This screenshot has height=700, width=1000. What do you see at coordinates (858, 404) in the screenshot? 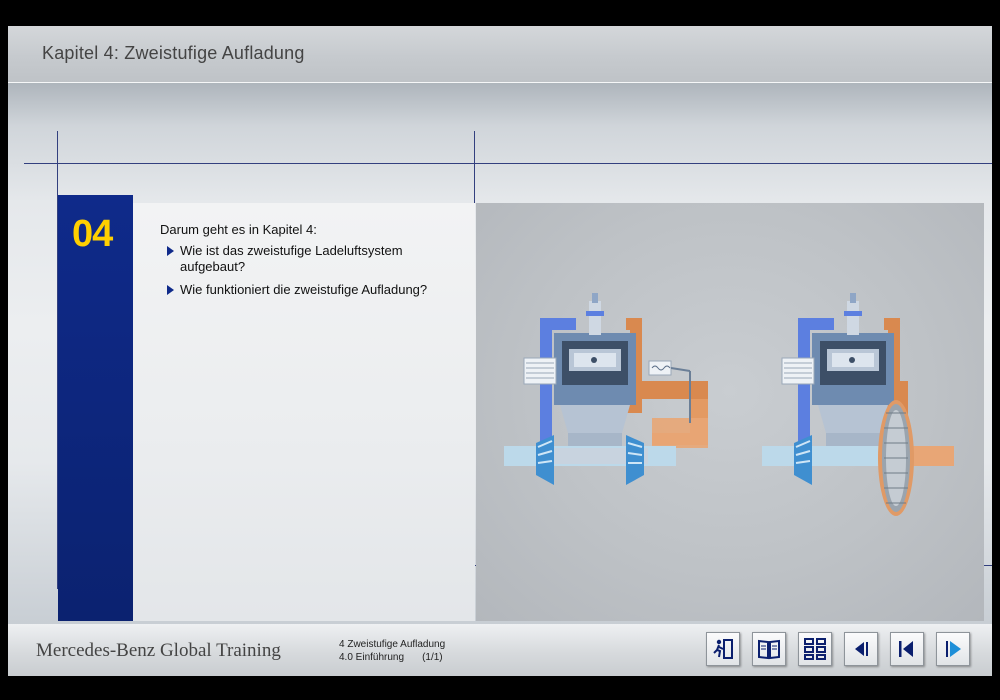
I see `engine-with-turbo-and-compressor-wheel-diagram` at bounding box center [858, 404].